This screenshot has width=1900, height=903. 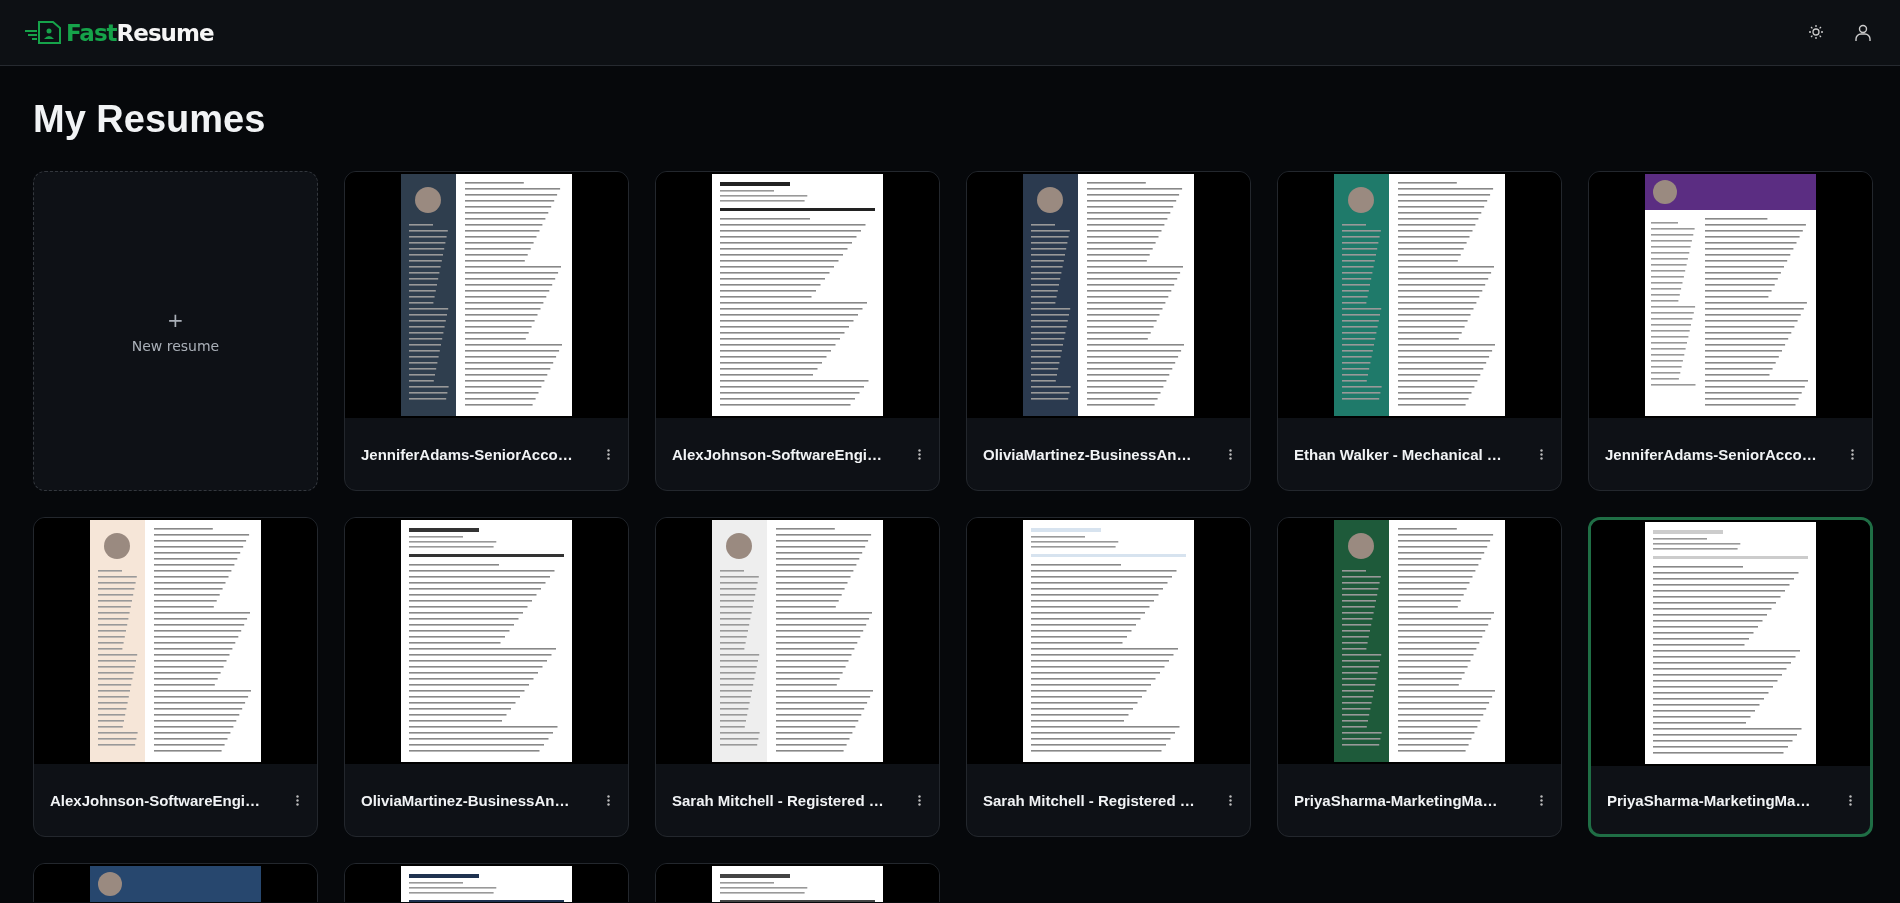 What do you see at coordinates (150, 119) in the screenshot?
I see `page-title: My Resumes` at bounding box center [150, 119].